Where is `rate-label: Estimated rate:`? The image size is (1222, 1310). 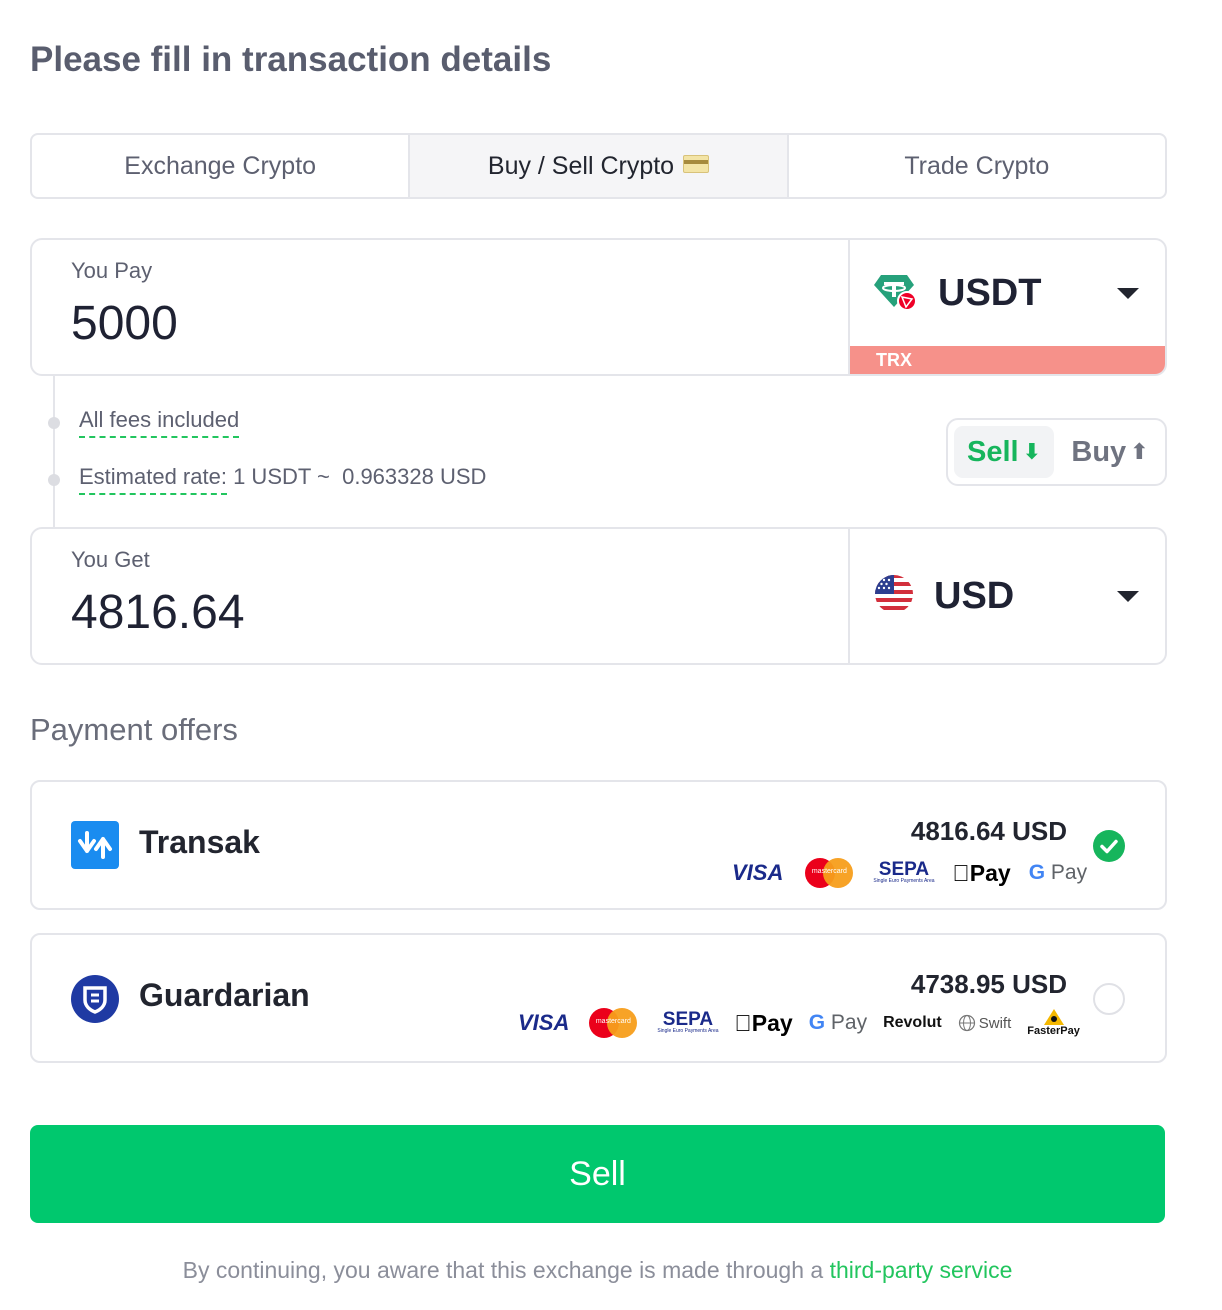 rate-label: Estimated rate: is located at coordinates (153, 479).